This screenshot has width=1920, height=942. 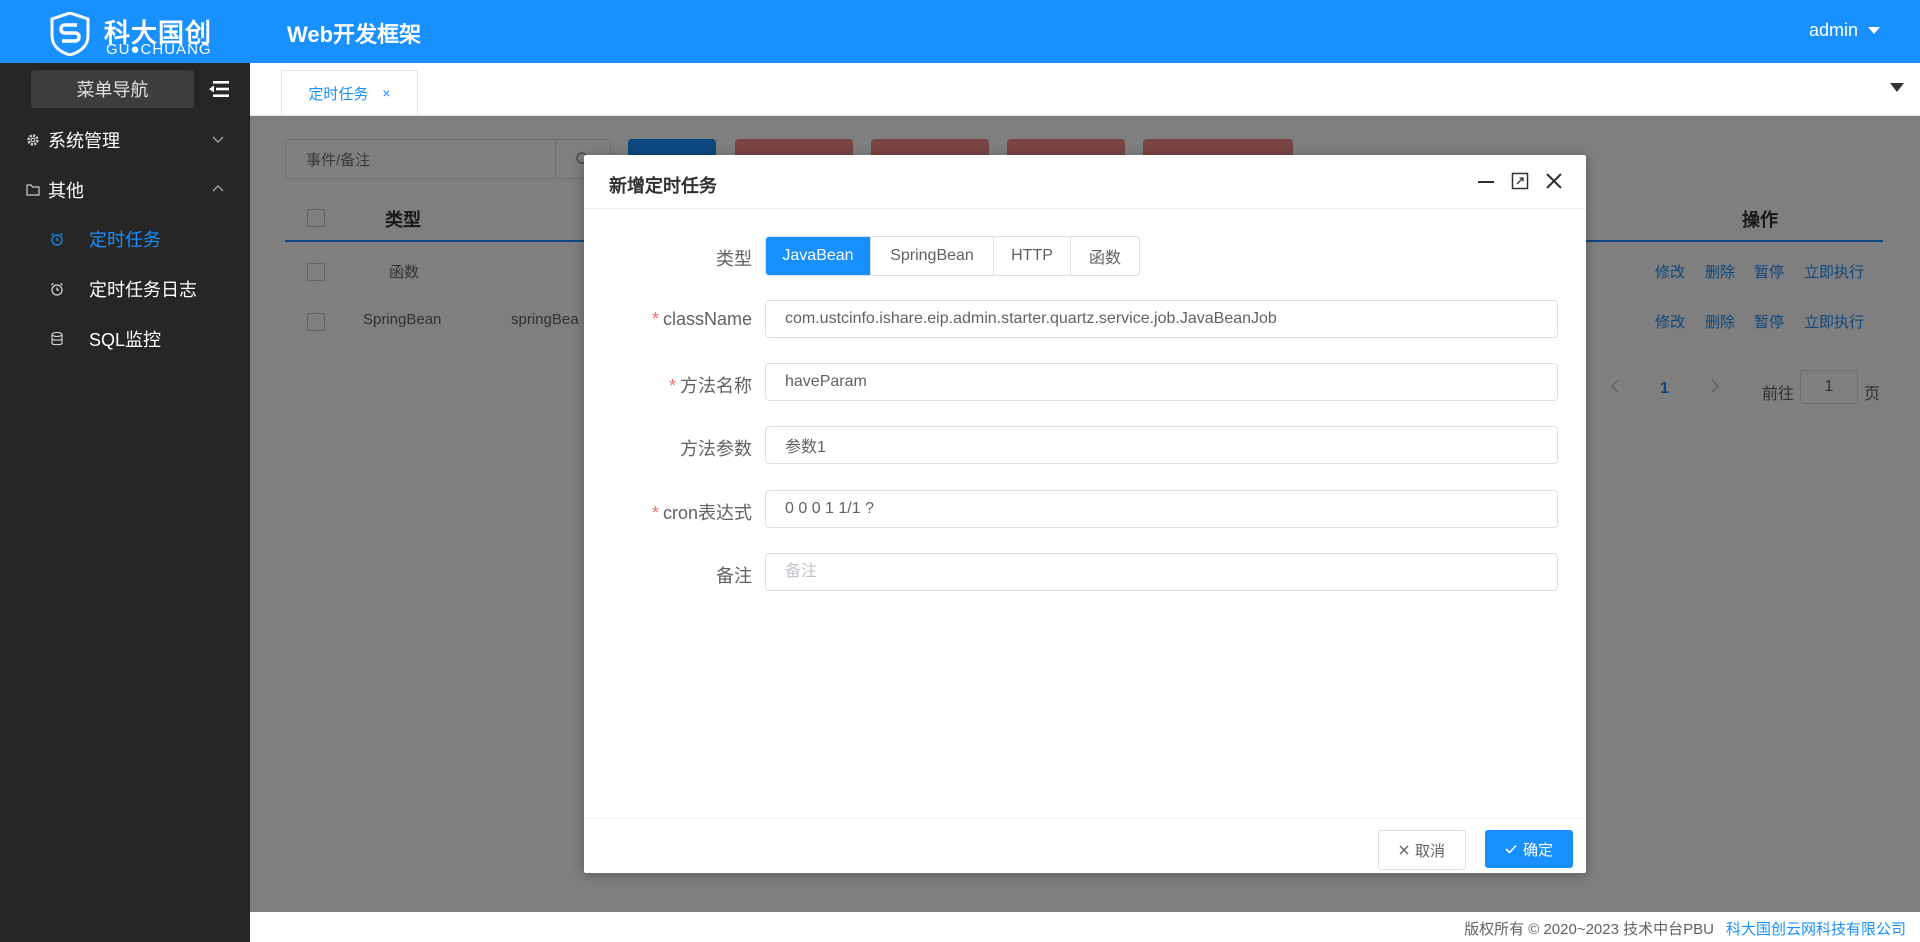 I want to click on field-label-type: 类型, so click(x=734, y=259).